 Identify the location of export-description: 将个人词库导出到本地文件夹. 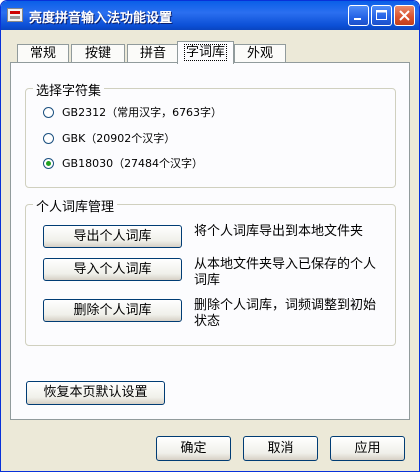
(279, 231).